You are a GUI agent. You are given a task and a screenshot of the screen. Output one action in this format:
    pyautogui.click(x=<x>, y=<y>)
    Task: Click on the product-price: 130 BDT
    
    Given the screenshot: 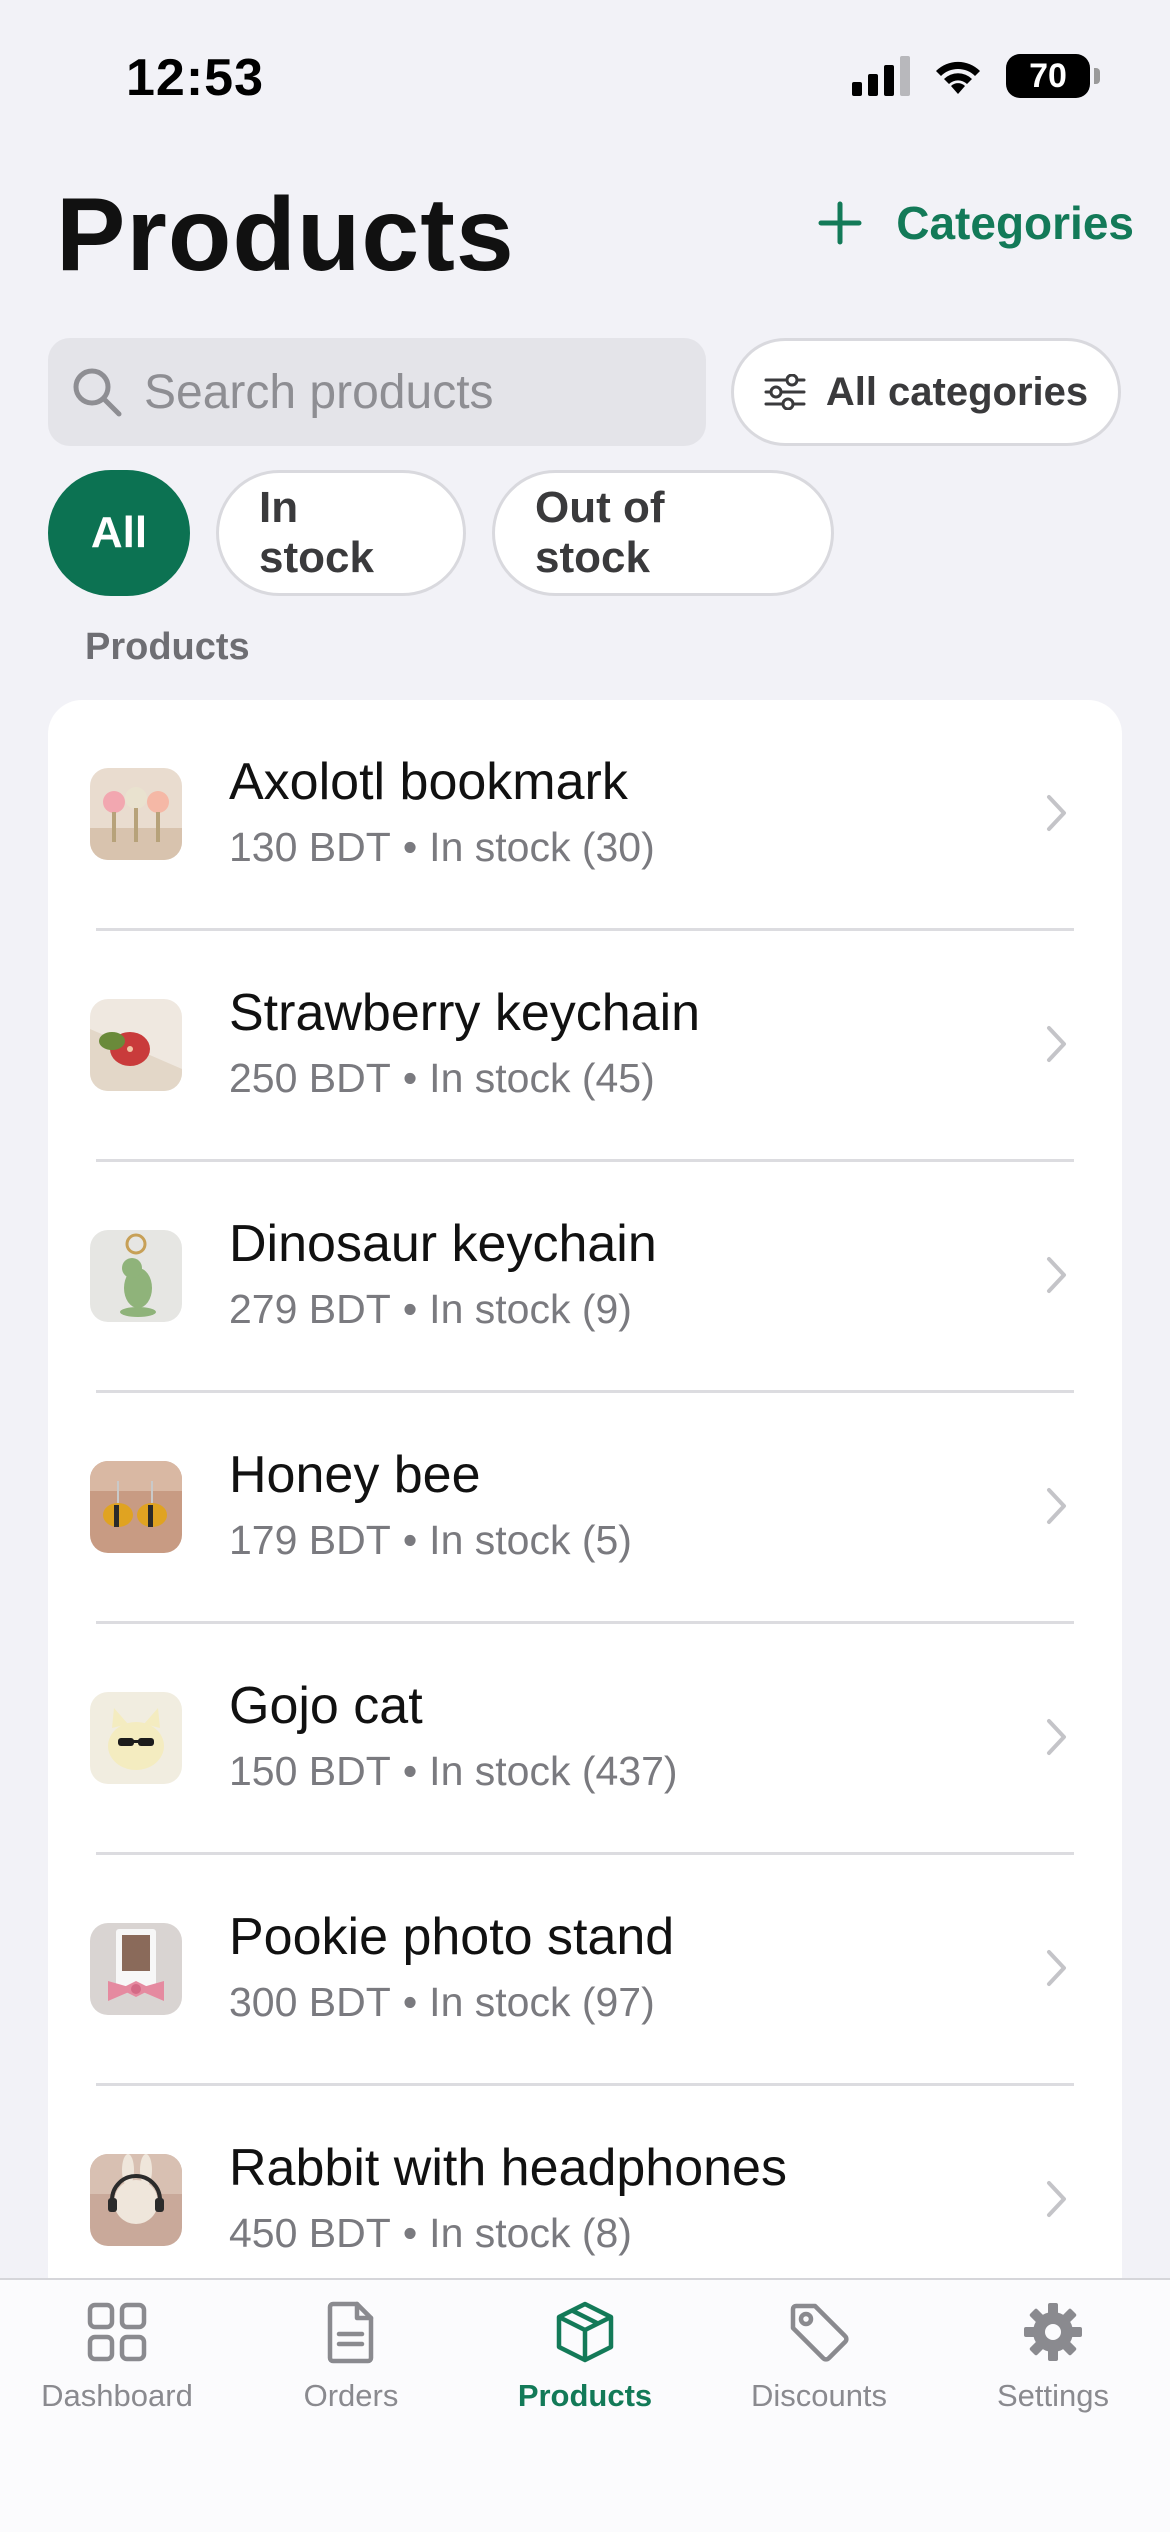 What is the action you would take?
    pyautogui.click(x=310, y=847)
    